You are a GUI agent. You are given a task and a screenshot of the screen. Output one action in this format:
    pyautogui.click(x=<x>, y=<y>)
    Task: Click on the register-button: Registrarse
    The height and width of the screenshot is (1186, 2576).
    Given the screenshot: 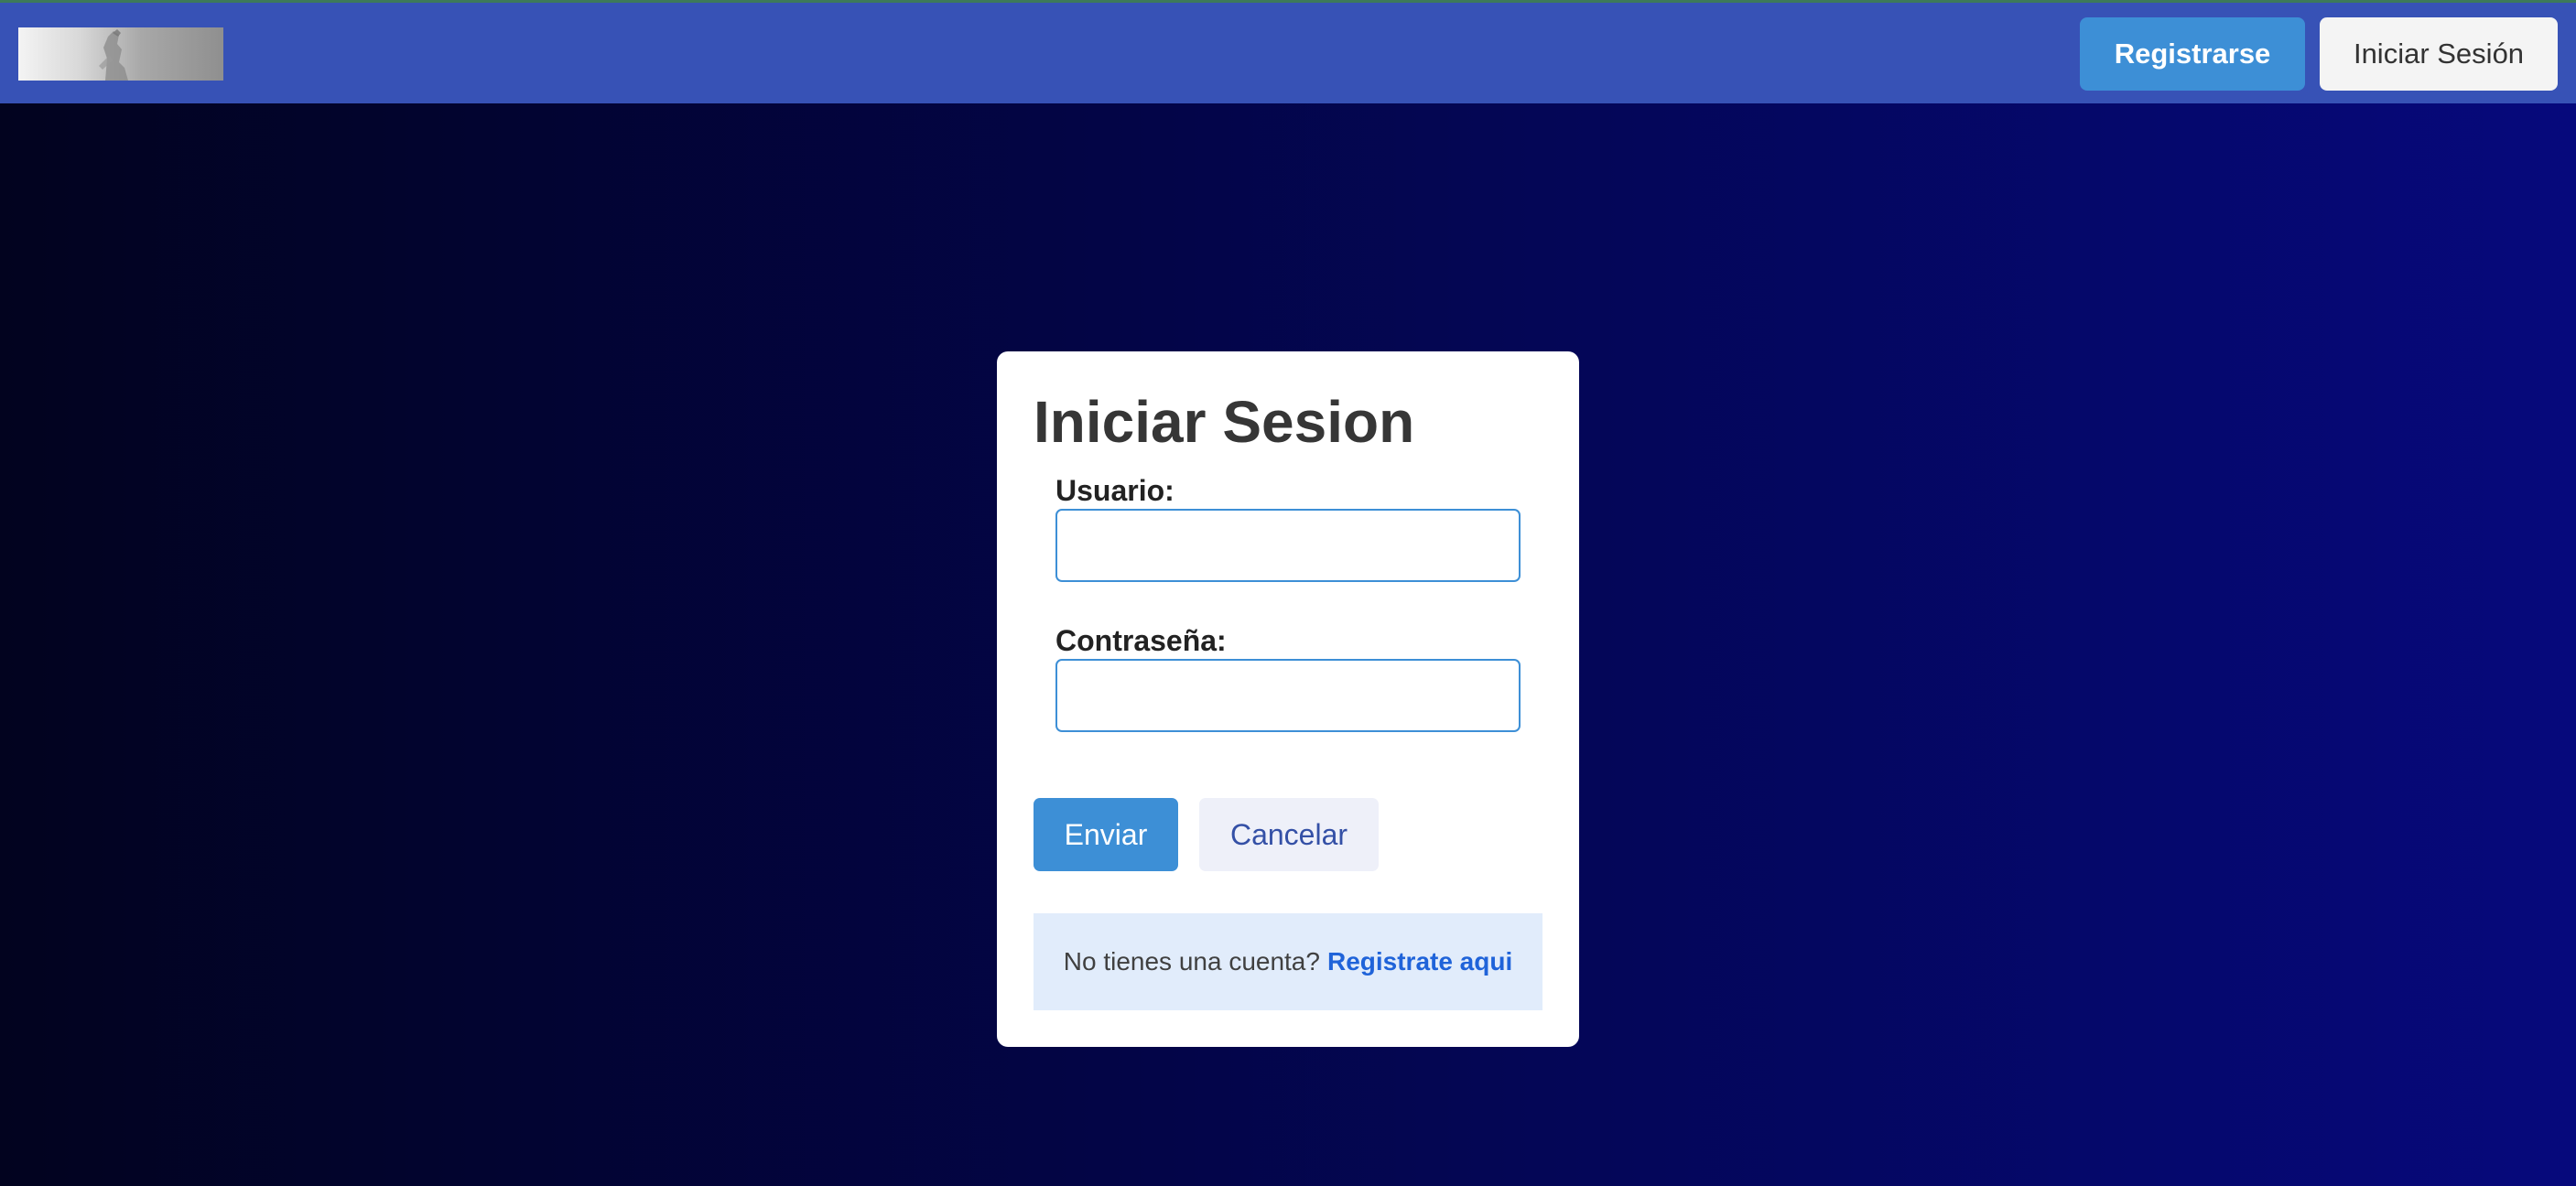 What is the action you would take?
    pyautogui.click(x=2193, y=54)
    